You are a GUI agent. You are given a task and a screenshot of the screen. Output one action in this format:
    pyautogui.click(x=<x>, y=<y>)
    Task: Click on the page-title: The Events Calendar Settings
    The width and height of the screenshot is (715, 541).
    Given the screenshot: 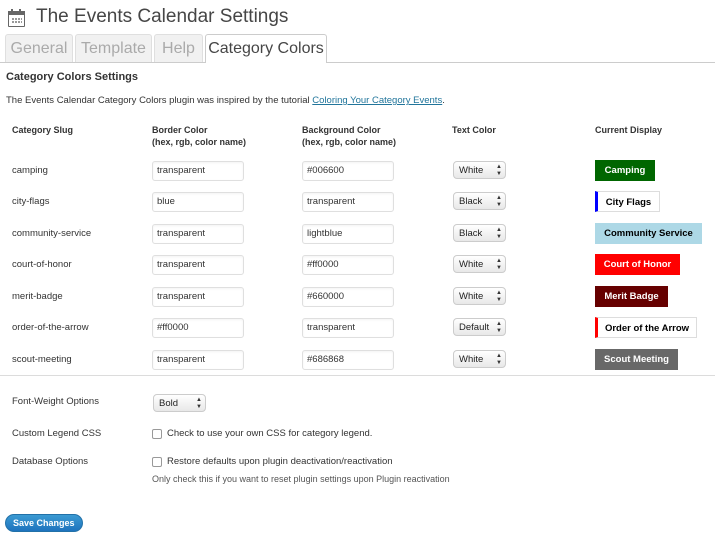 What is the action you would take?
    pyautogui.click(x=162, y=16)
    